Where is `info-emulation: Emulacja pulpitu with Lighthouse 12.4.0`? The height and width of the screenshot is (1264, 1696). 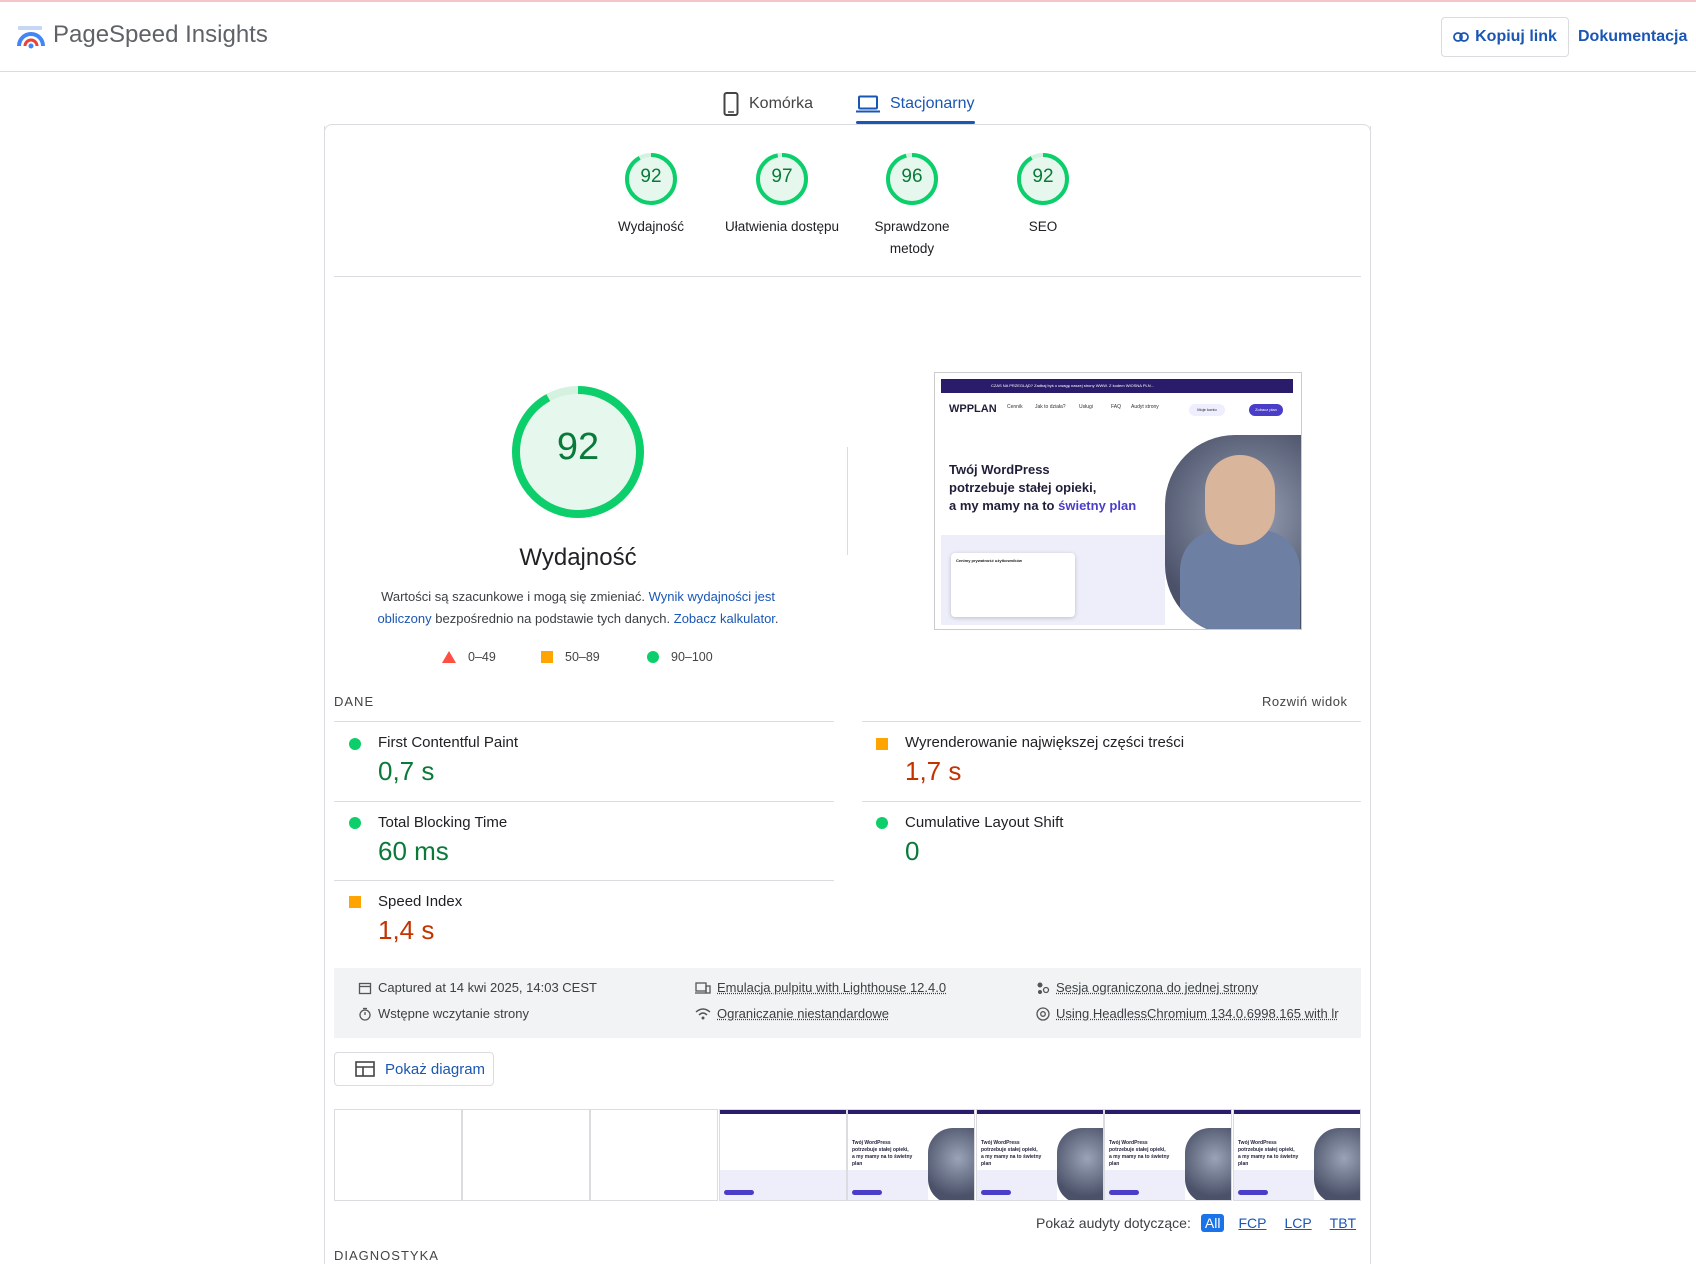 info-emulation: Emulacja pulpitu with Lighthouse 12.4.0 is located at coordinates (820, 987).